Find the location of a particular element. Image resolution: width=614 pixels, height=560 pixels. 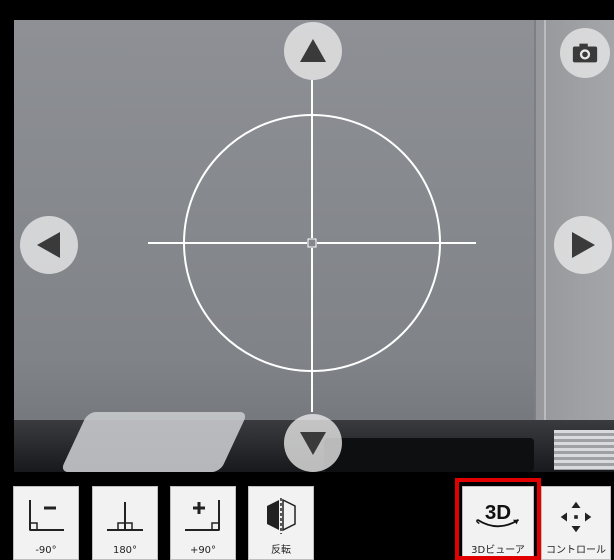

control-button: コントロール is located at coordinates (576, 523).